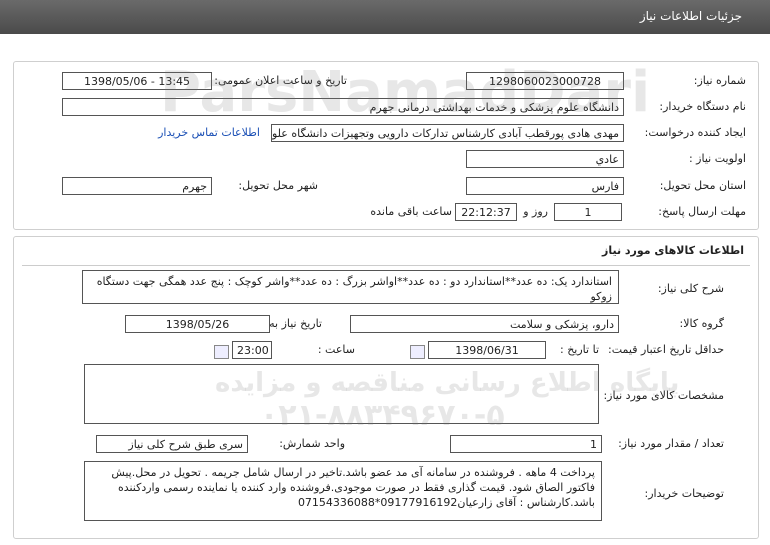 This screenshot has height=545, width=770. What do you see at coordinates (172, 444) in the screenshot?
I see `unit-field: سری طبق شرح کلی نیاز` at bounding box center [172, 444].